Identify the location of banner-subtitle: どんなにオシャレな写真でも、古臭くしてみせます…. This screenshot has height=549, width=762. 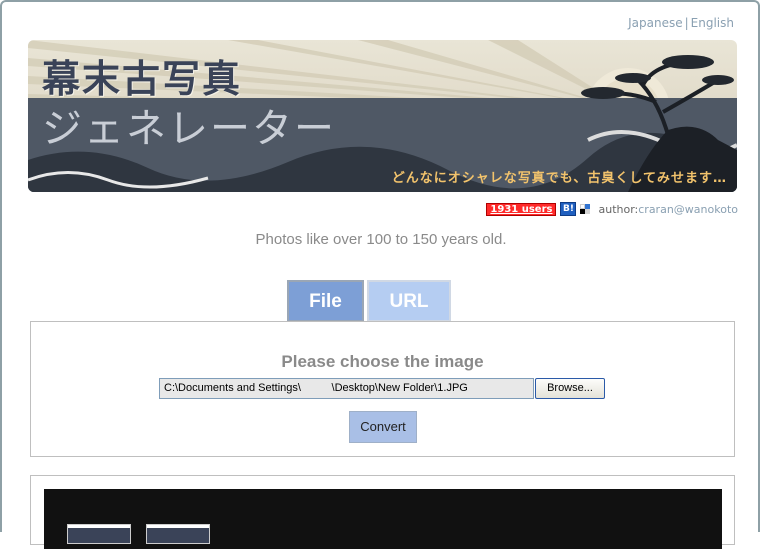
(559, 178).